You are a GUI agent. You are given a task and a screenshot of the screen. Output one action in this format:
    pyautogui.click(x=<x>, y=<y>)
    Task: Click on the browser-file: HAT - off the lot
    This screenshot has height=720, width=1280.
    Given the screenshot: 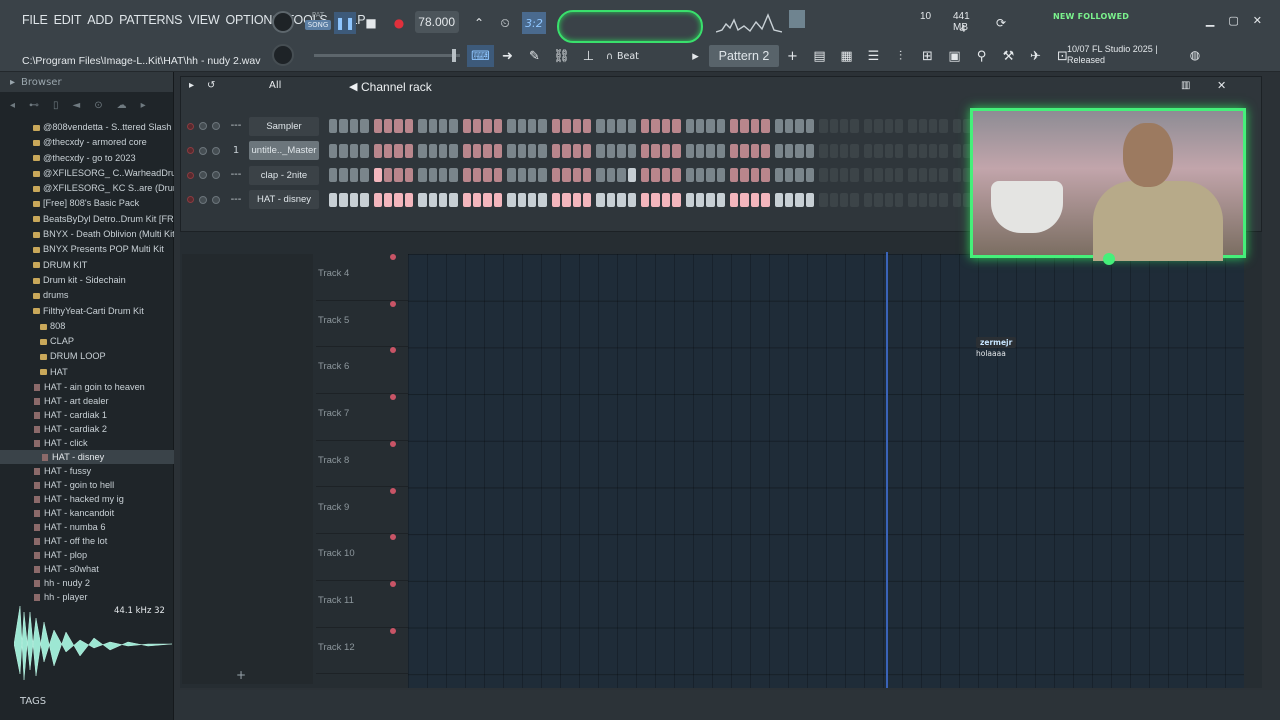 What is the action you would take?
    pyautogui.click(x=87, y=541)
    